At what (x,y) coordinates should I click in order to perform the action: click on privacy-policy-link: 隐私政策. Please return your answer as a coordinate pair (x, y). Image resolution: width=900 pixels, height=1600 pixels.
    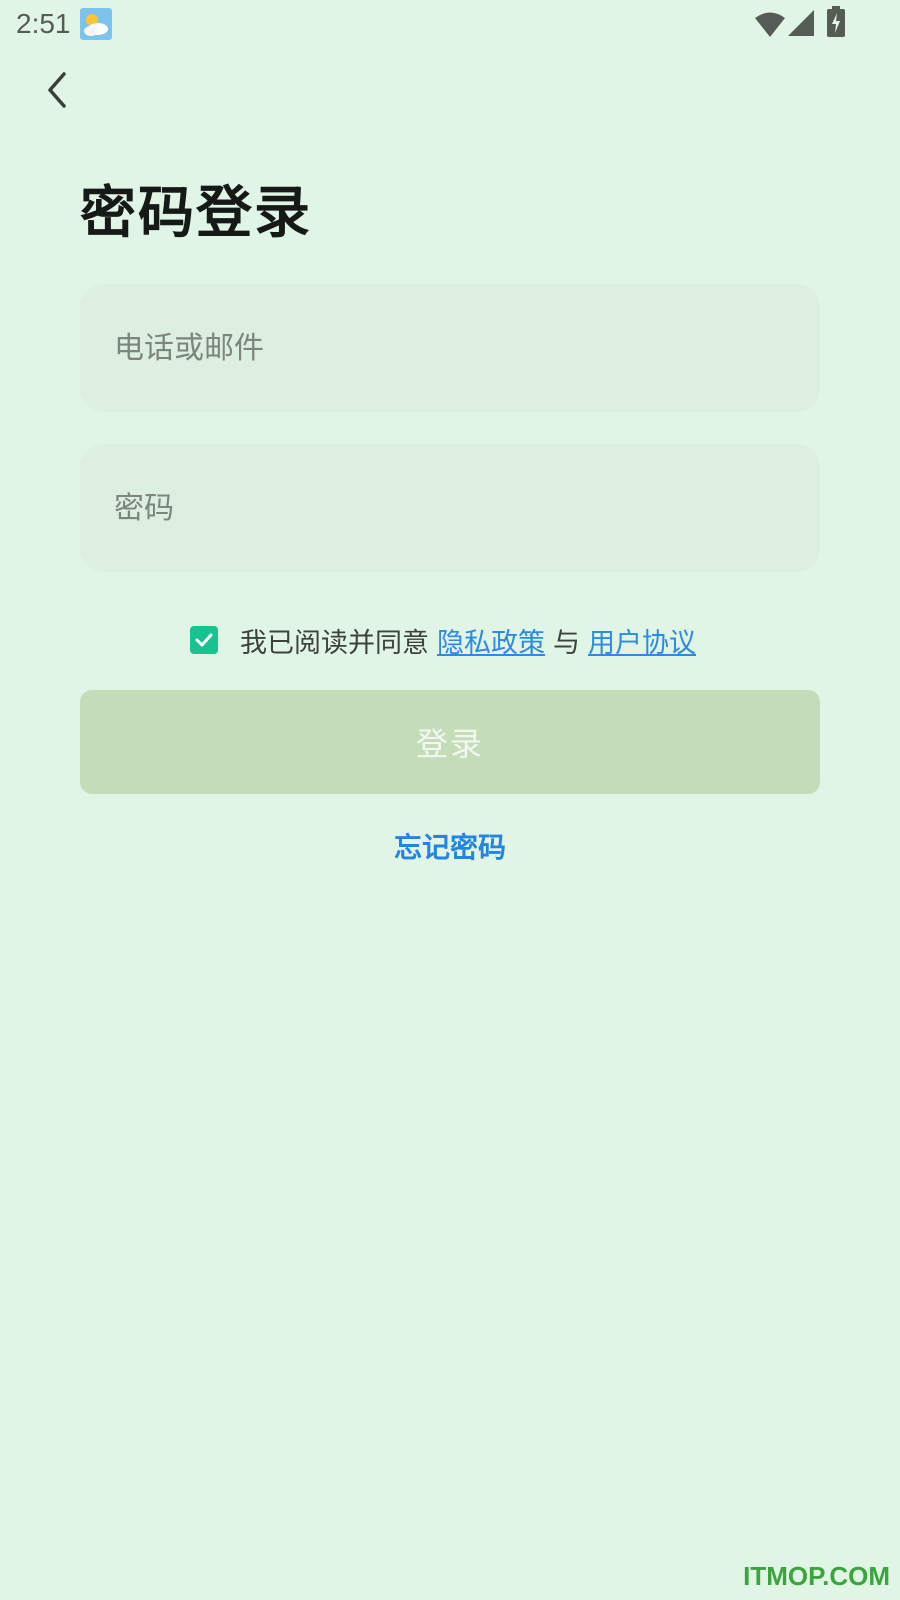
    Looking at the image, I should click on (491, 640).